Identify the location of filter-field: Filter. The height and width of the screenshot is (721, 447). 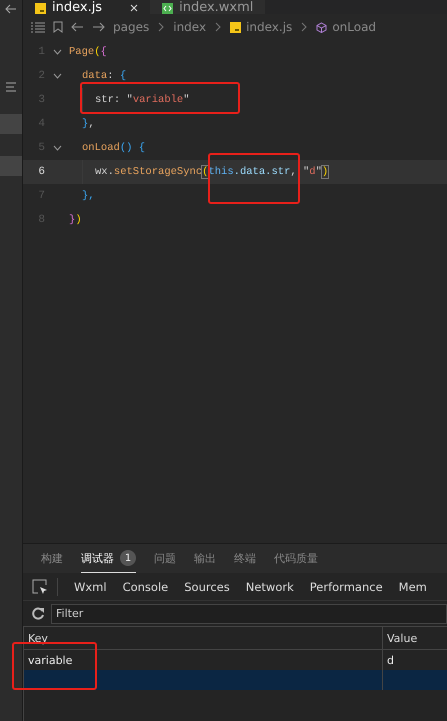
(249, 614).